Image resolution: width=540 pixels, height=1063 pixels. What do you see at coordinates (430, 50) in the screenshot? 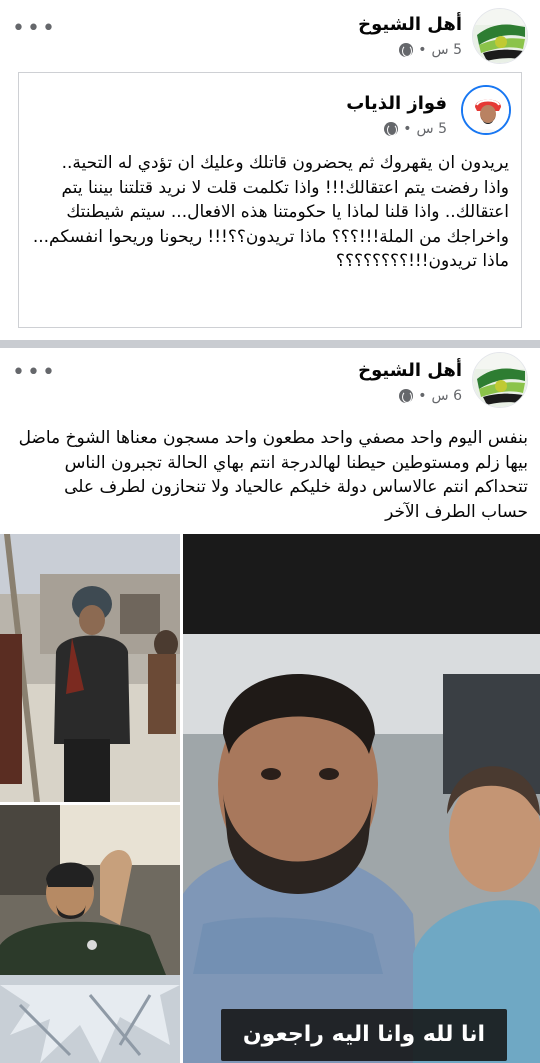
I see `post-meta: 5 س •` at bounding box center [430, 50].